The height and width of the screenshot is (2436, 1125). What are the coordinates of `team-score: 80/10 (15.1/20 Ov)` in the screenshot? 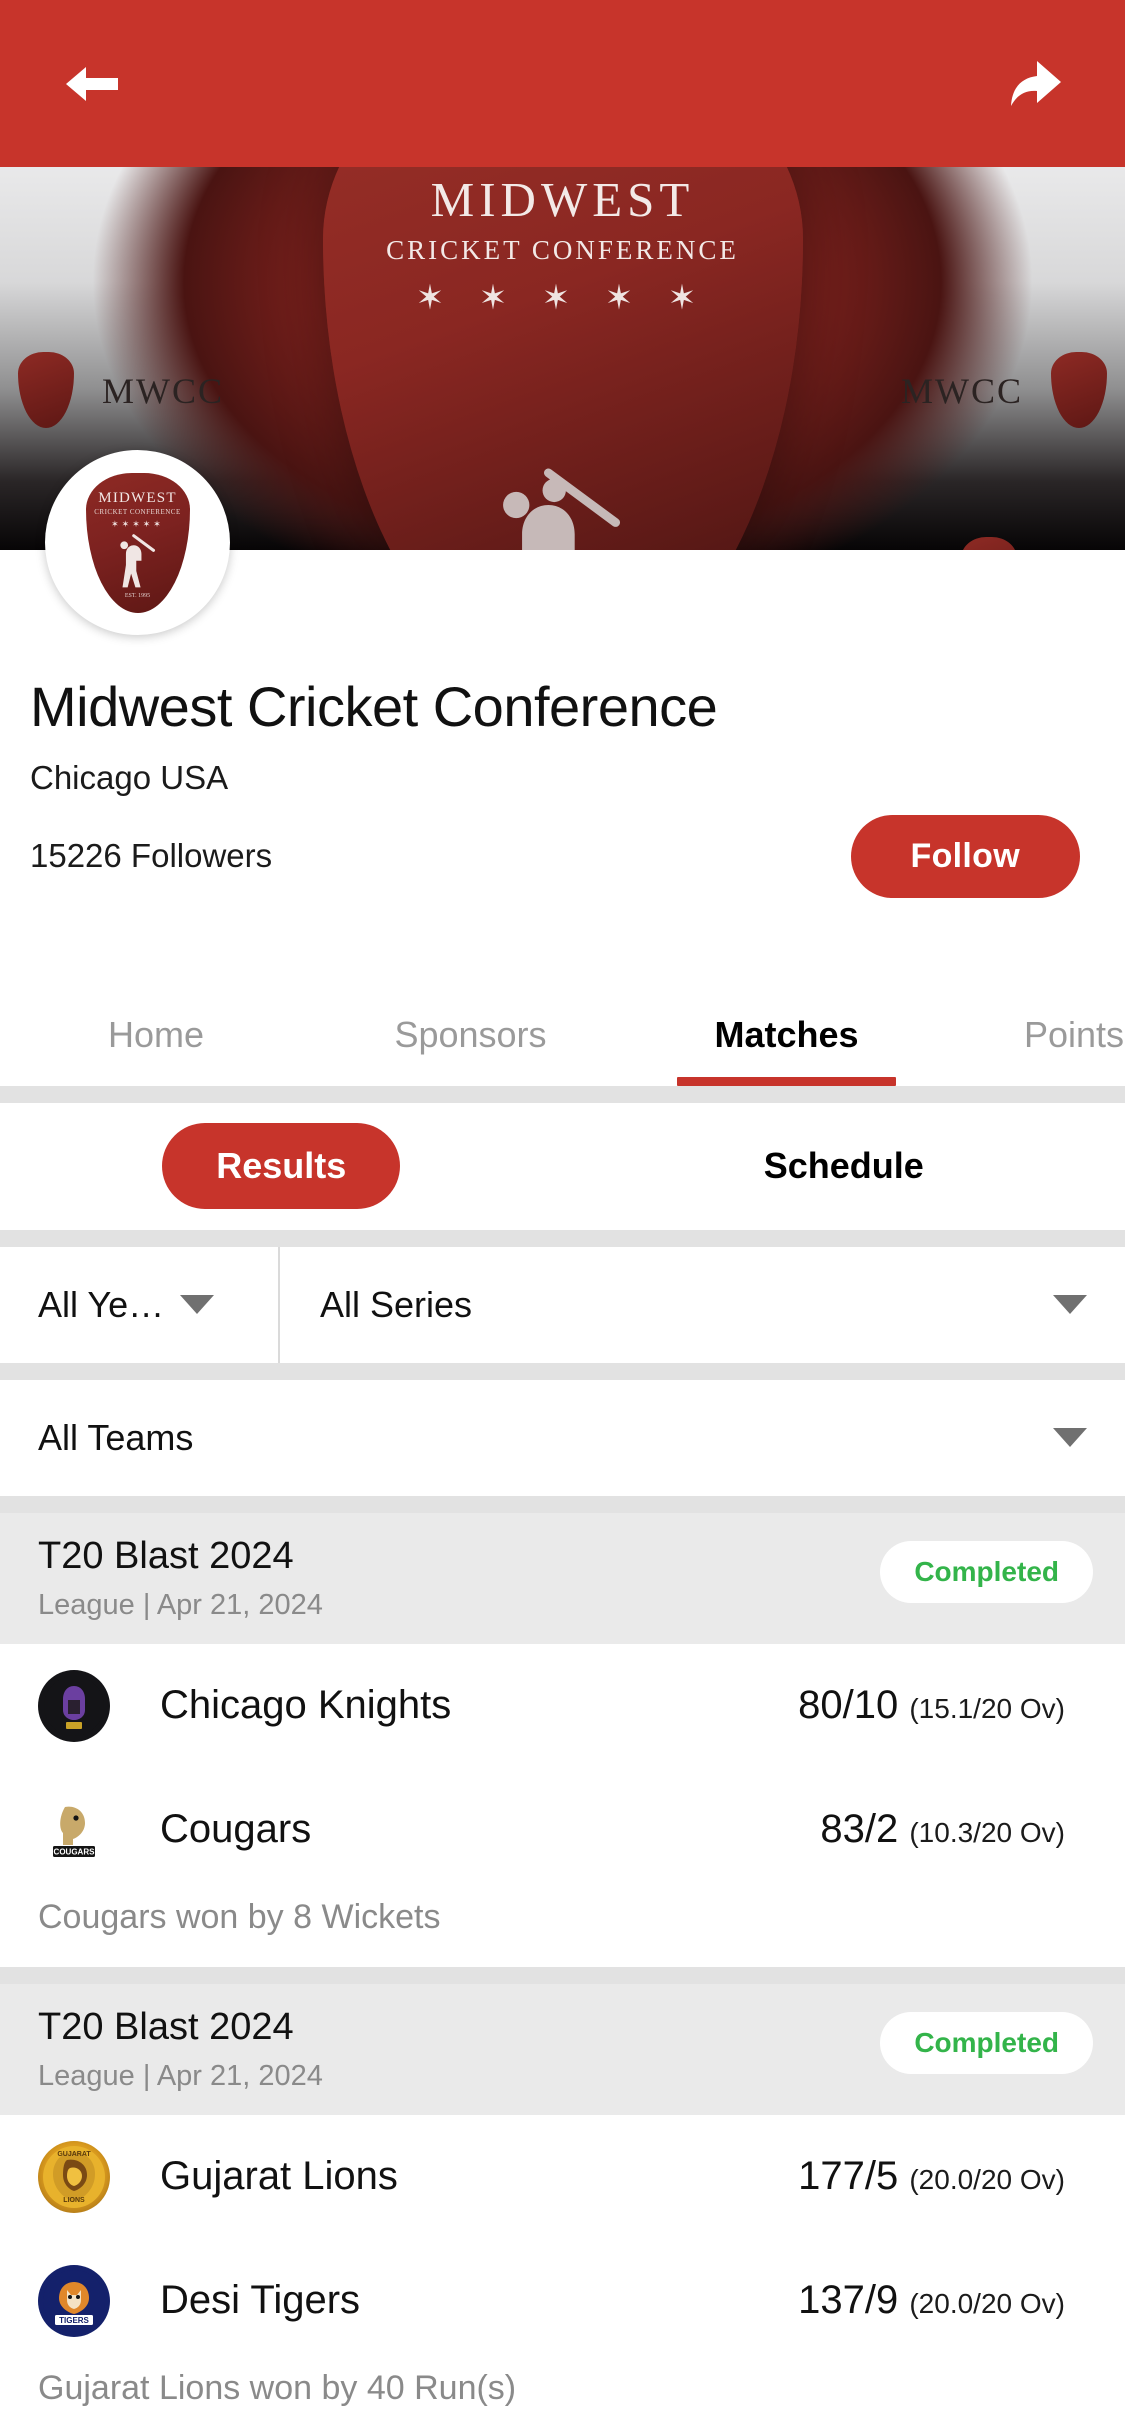 It's located at (931, 1705).